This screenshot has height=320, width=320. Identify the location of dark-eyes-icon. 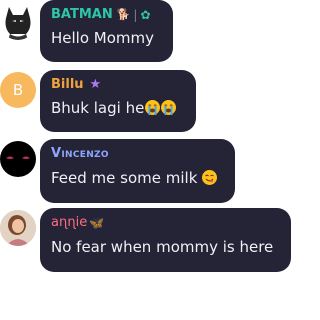
(18, 157).